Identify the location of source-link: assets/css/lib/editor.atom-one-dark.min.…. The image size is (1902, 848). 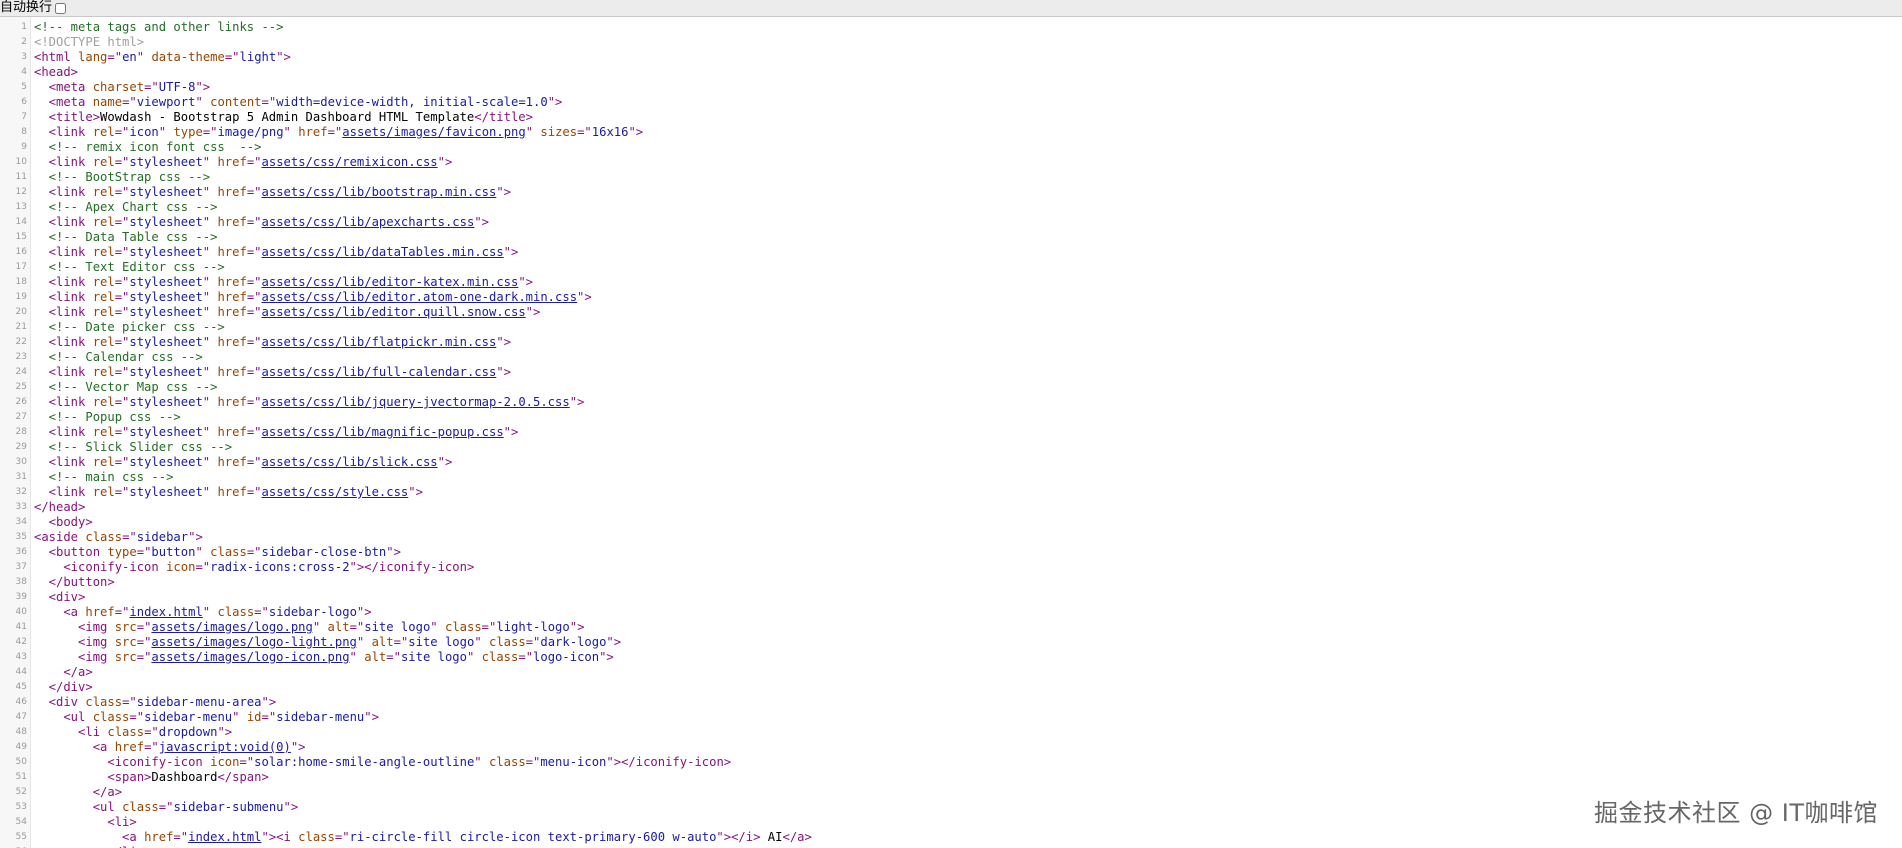
(420, 297).